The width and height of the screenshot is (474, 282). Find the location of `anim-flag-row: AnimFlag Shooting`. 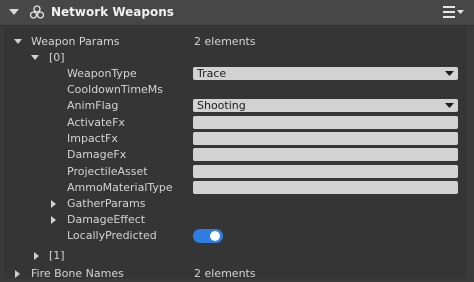

anim-flag-row: AnimFlag Shooting is located at coordinates (235, 106).